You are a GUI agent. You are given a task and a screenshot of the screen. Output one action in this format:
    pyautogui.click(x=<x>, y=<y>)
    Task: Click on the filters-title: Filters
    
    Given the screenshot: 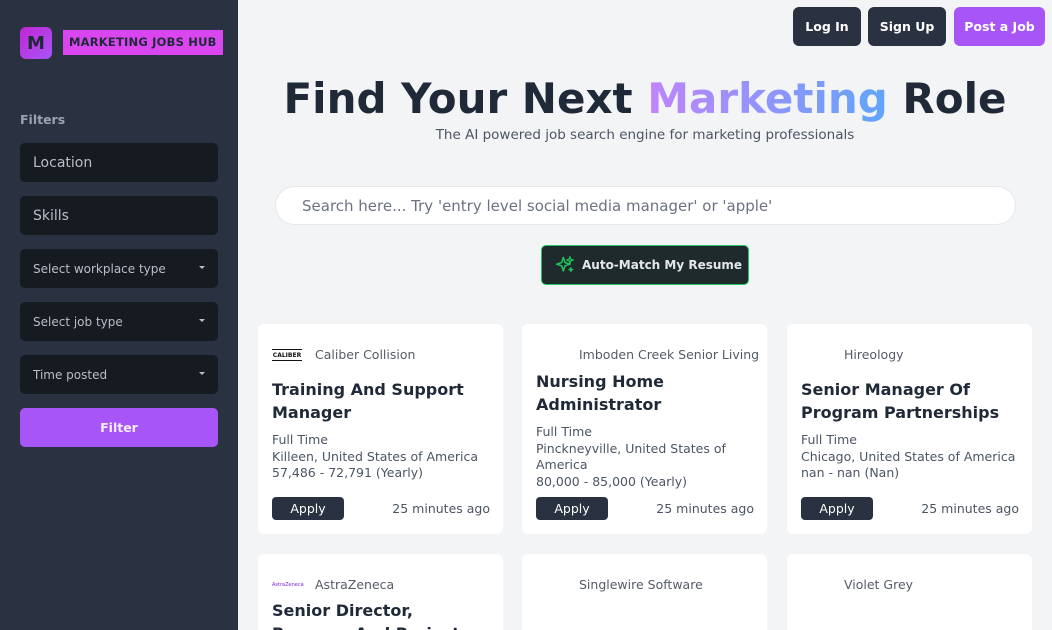 What is the action you would take?
    pyautogui.click(x=43, y=119)
    